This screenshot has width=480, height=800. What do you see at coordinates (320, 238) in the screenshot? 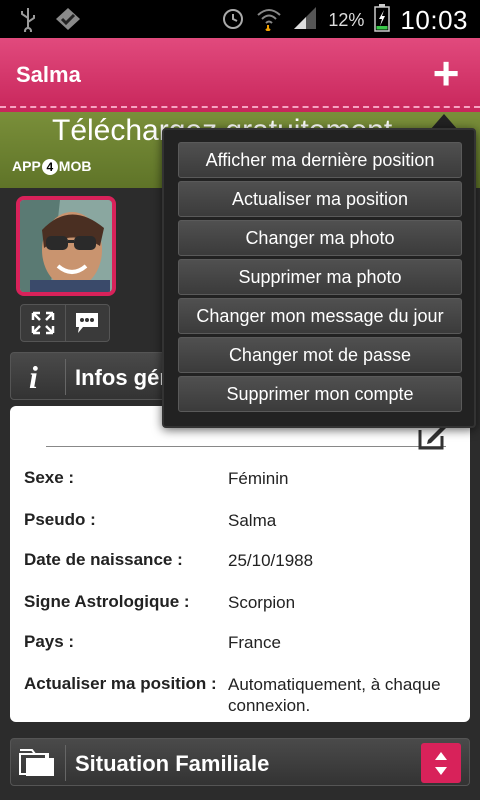
I see `menu-item-change-photo: Changer ma photo` at bounding box center [320, 238].